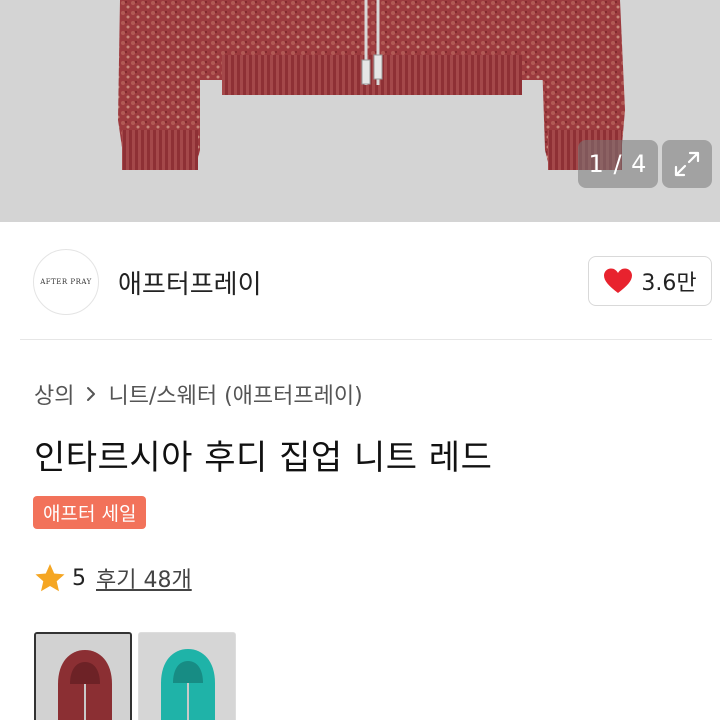  Describe the element at coordinates (618, 164) in the screenshot. I see `image-counter: 1 / 4` at that location.